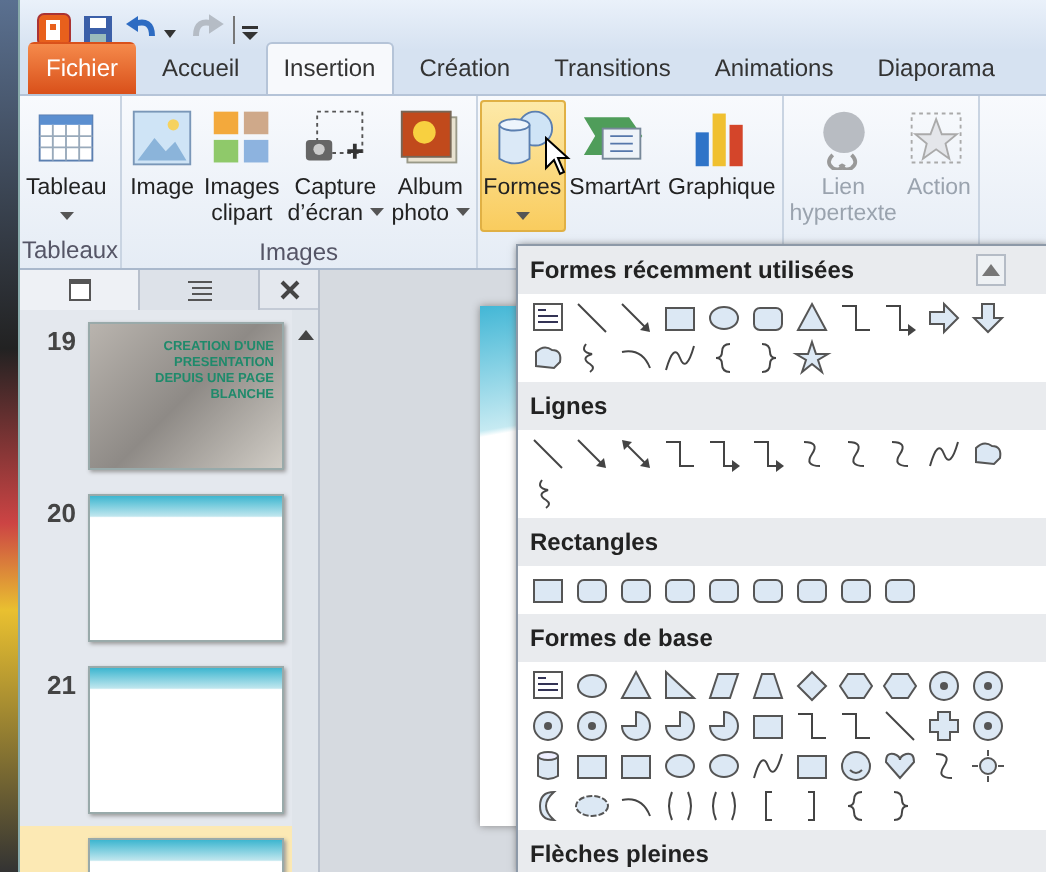 The image size is (1046, 872). What do you see at coordinates (430, 167) in the screenshot?
I see `ribbon-button: Album photo` at bounding box center [430, 167].